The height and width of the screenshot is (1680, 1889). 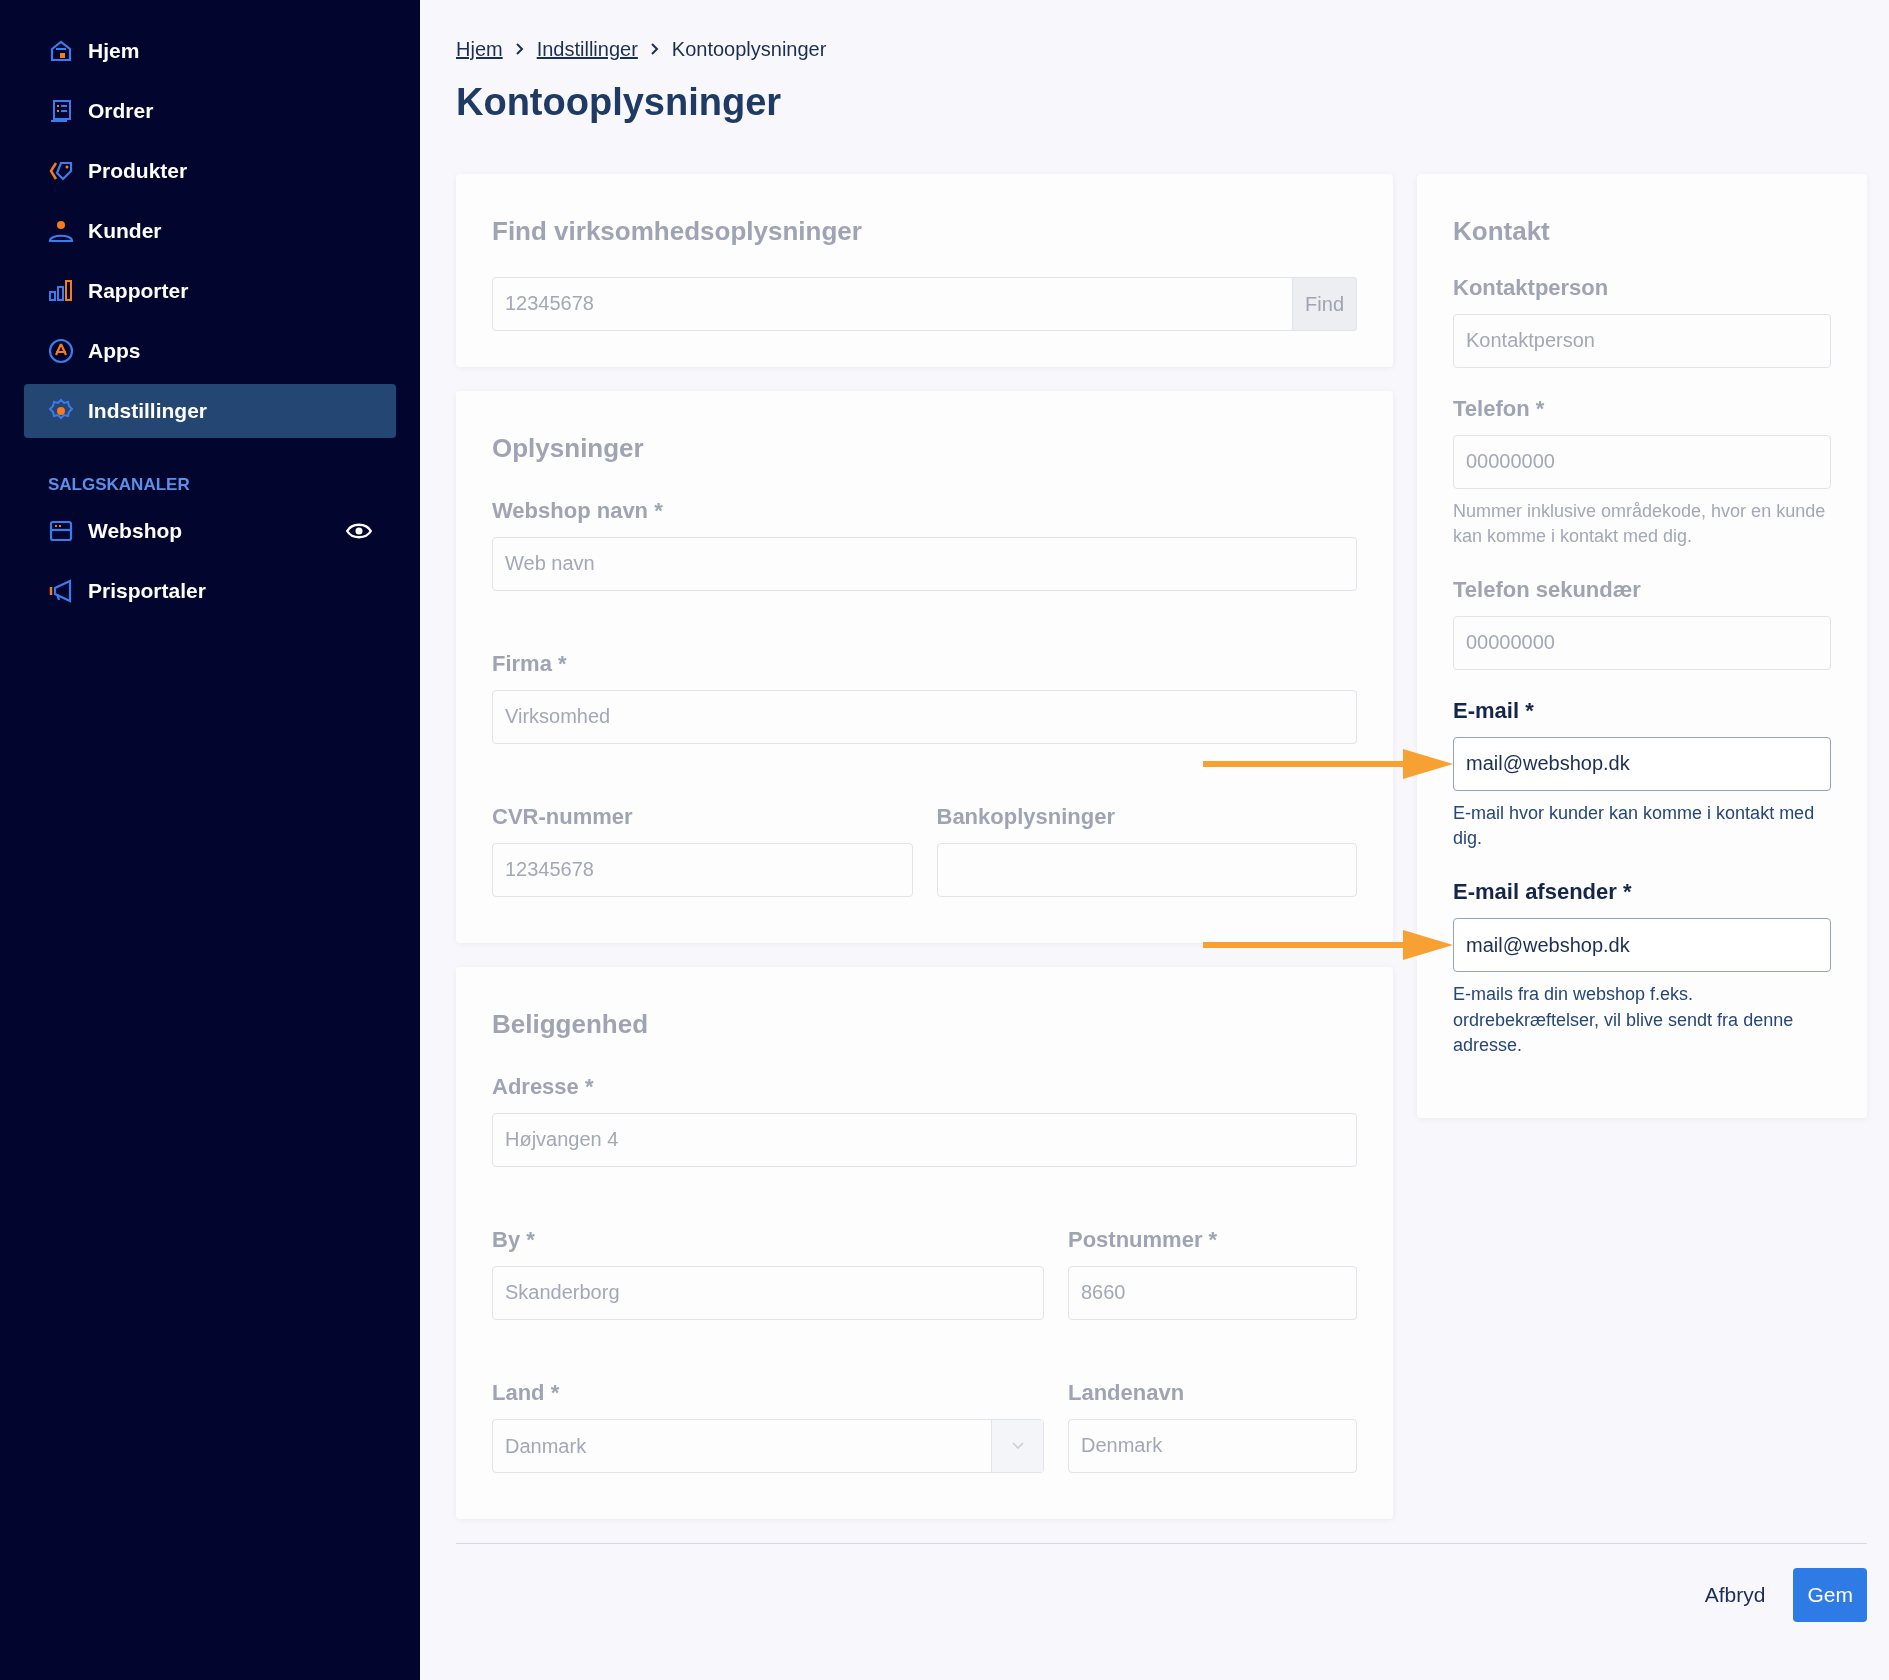 I want to click on circle-logo-icon, so click(x=61, y=351).